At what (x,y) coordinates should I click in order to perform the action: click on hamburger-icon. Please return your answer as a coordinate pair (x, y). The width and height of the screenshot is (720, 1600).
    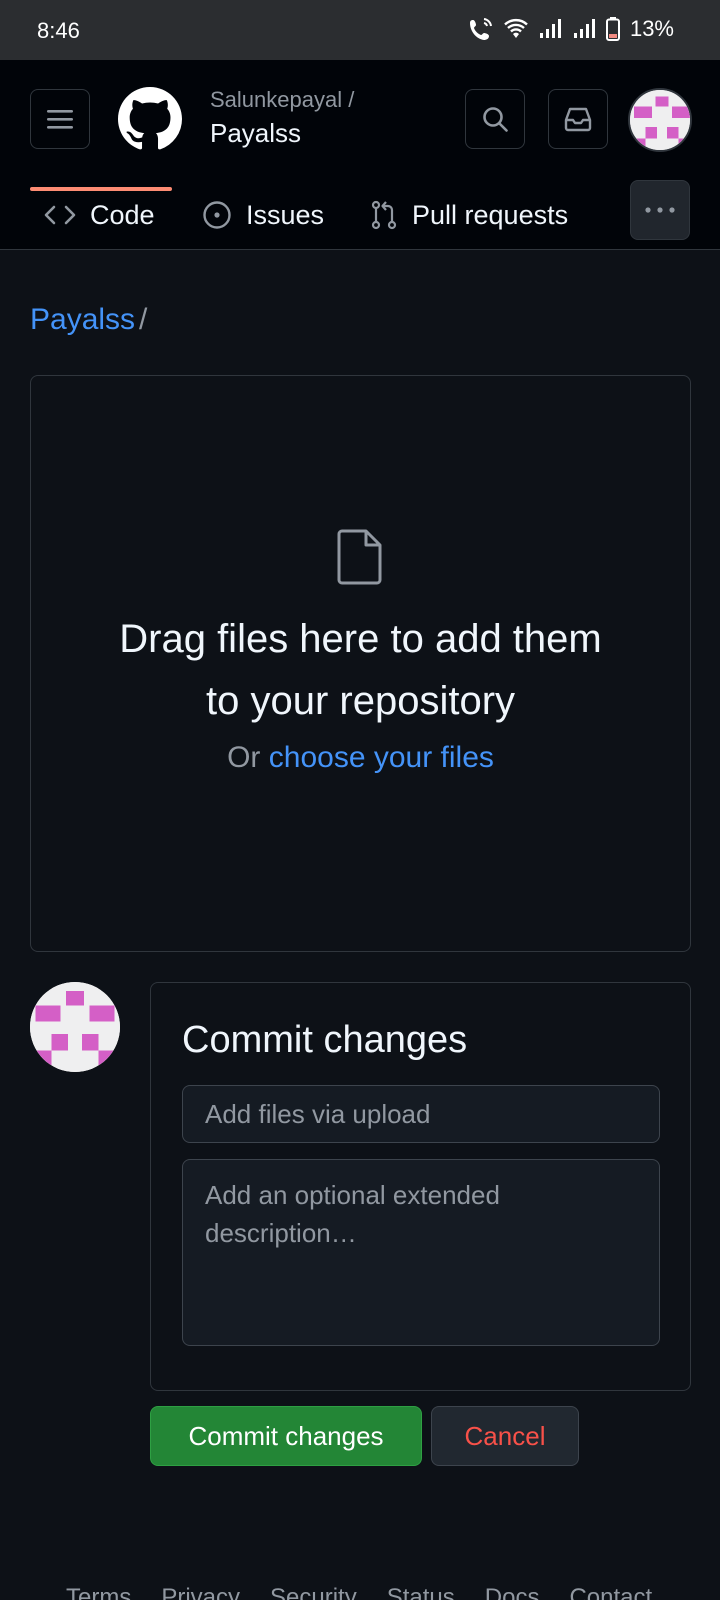
    Looking at the image, I should click on (60, 119).